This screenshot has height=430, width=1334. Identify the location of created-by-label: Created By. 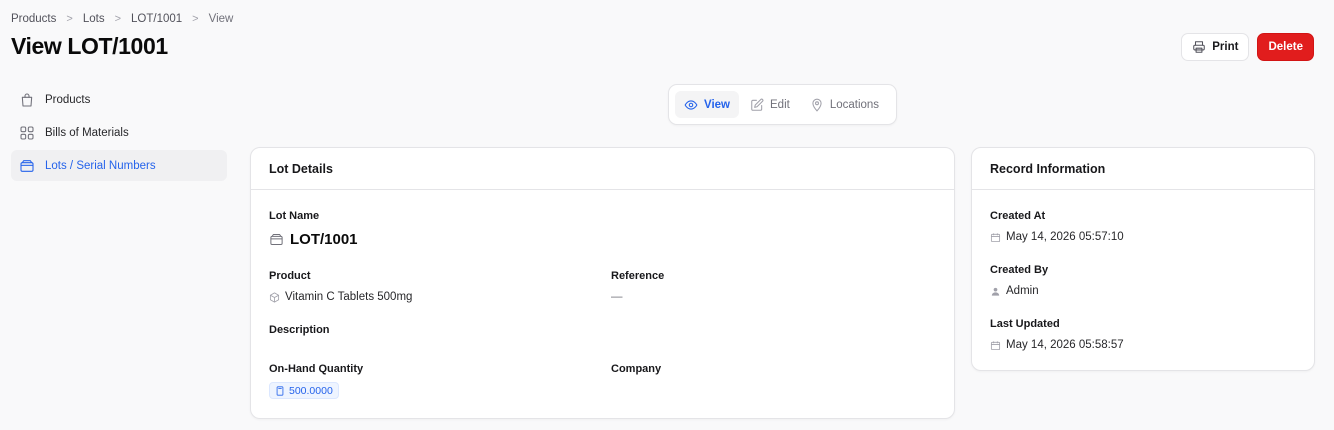
(1019, 270).